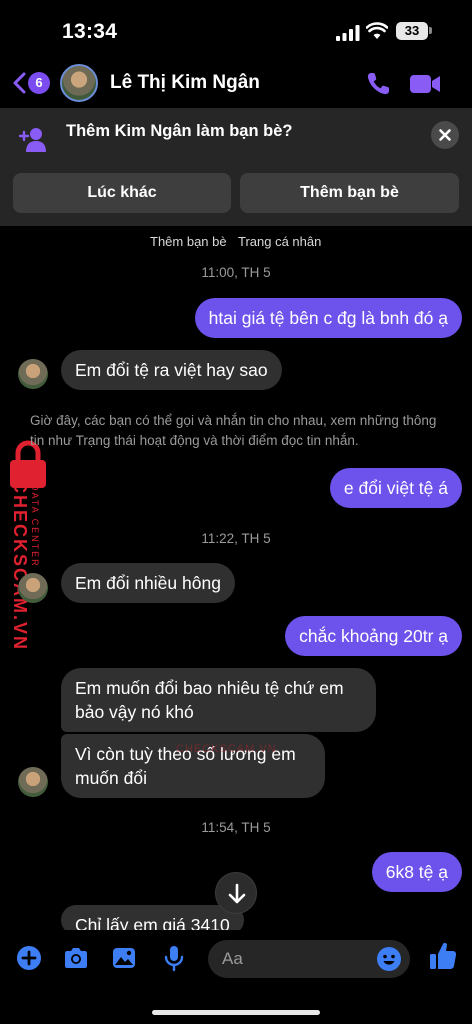  What do you see at coordinates (297, 959) in the screenshot?
I see `message-input` at bounding box center [297, 959].